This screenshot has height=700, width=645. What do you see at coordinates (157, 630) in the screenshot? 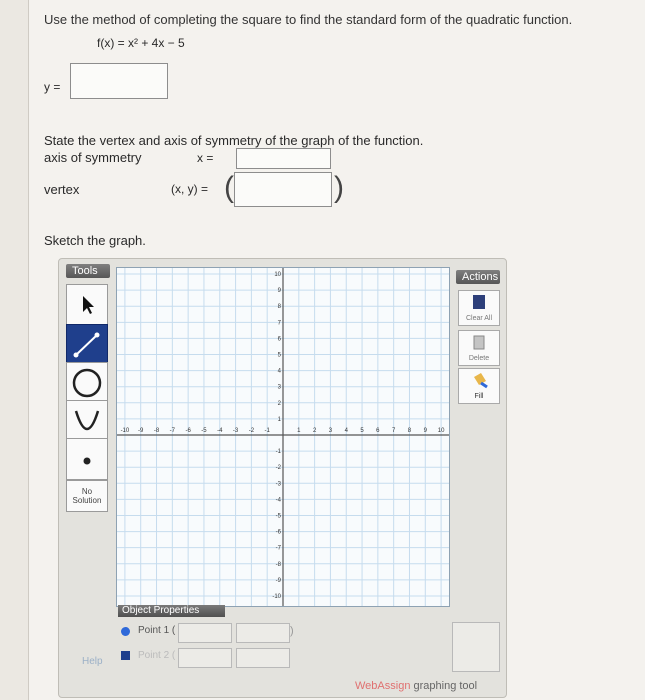
I see `point1-label: Point 1 (` at bounding box center [157, 630].